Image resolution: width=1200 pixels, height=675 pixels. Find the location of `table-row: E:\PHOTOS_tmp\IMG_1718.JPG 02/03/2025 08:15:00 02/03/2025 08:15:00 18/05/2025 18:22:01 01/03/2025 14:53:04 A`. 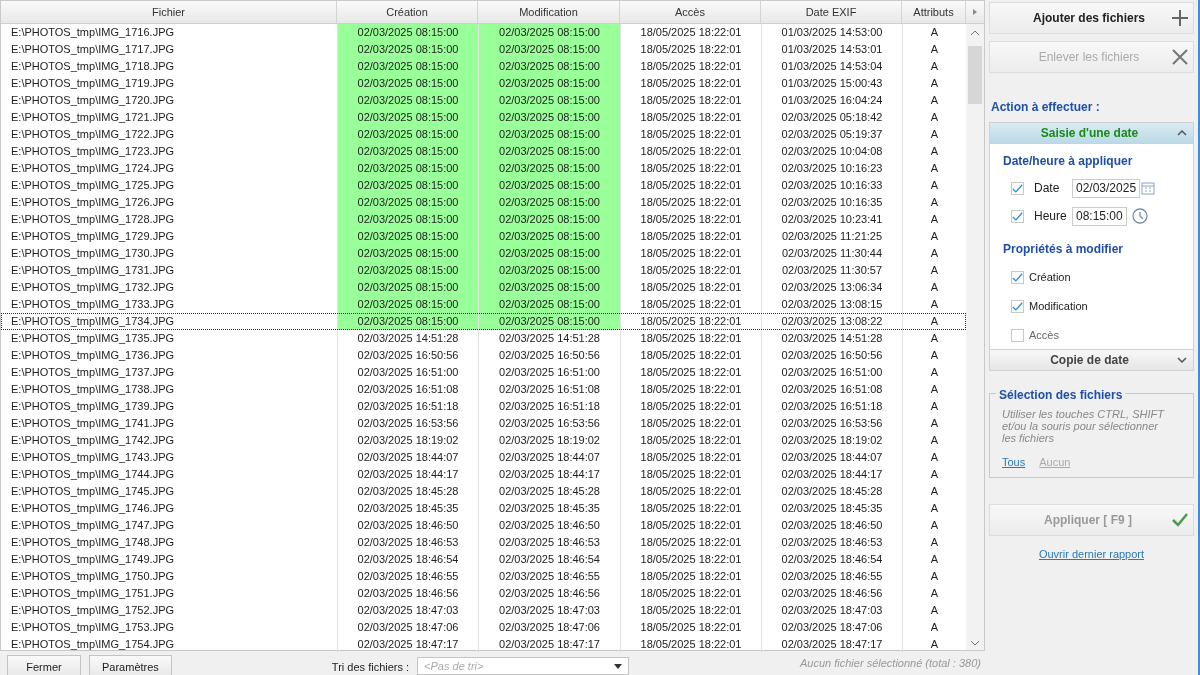

table-row: E:\PHOTOS_tmp\IMG_1718.JPG 02/03/2025 08:15:00 02/03/2025 08:15:00 18/05/2025 18:22:01 01/03/2025 14:53:04 A is located at coordinates (483, 66).